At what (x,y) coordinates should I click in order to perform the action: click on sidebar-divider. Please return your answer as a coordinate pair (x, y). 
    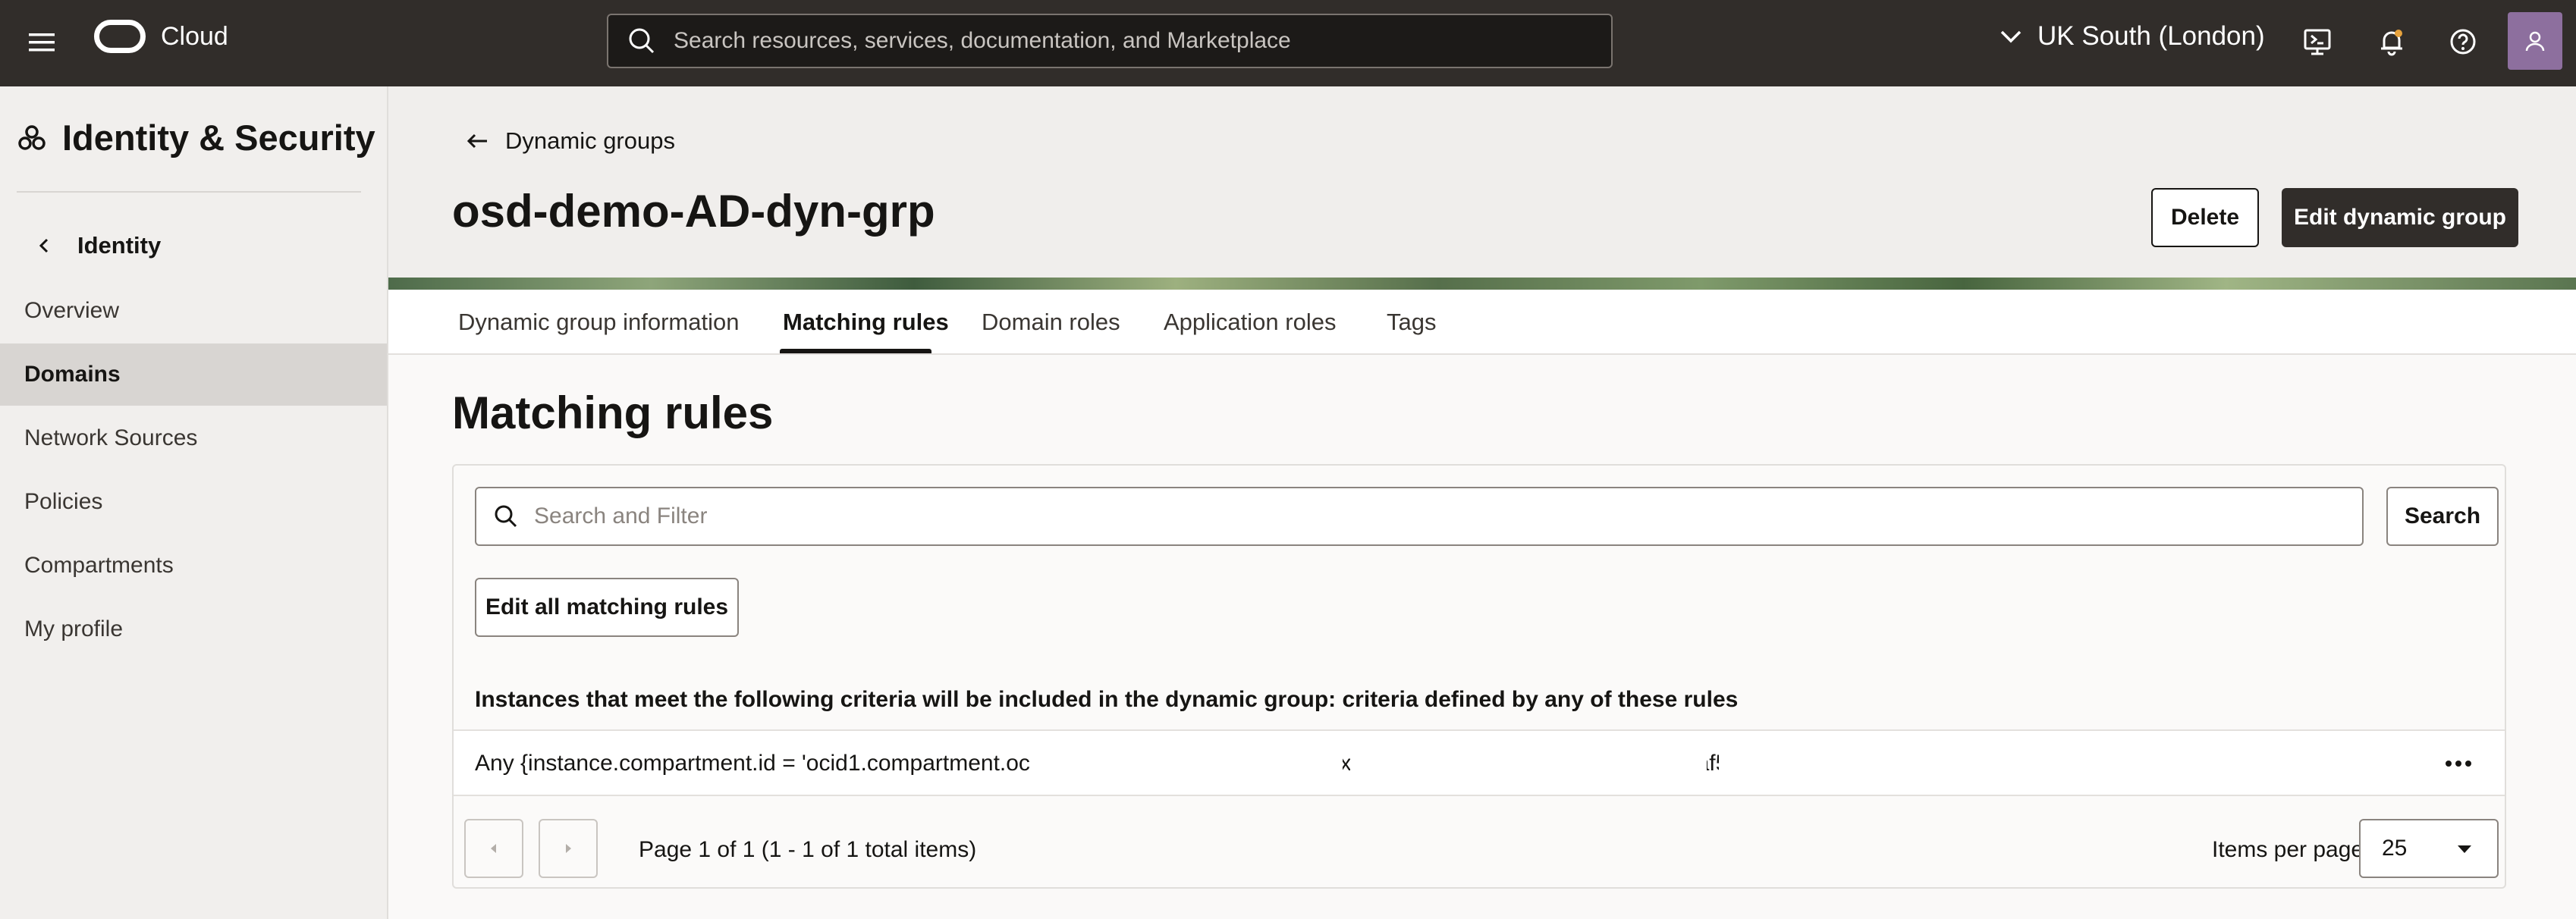
    Looking at the image, I should click on (189, 192).